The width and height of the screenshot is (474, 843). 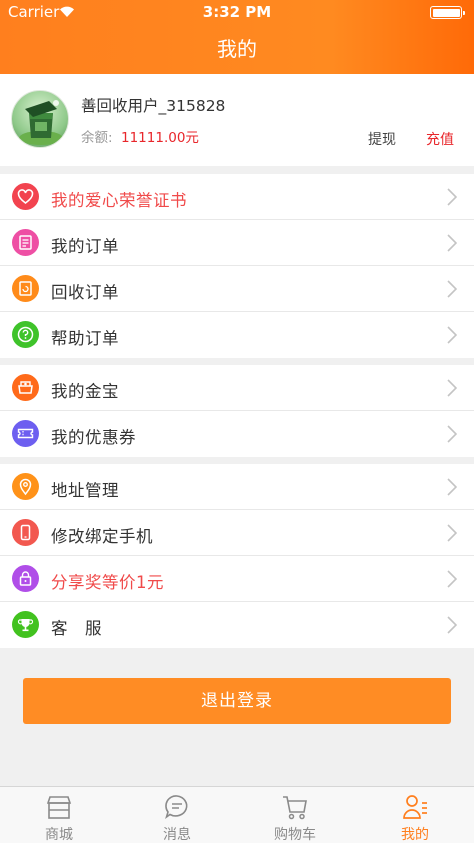 I want to click on username: 善回收用户_315828, so click(x=153, y=106).